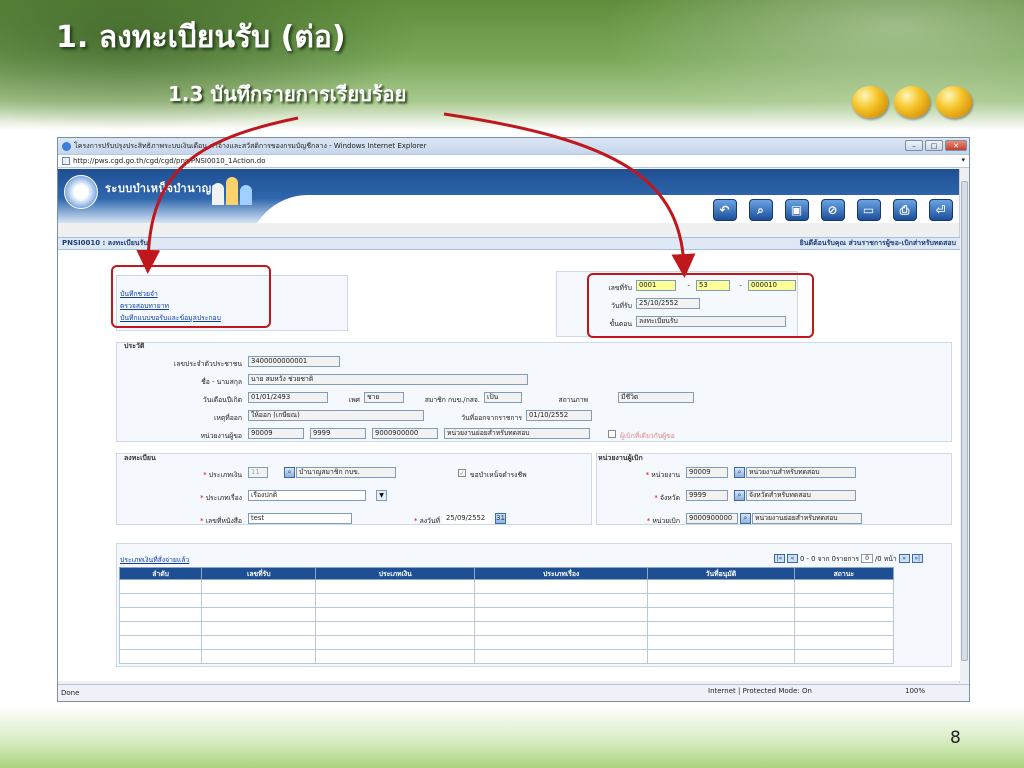 This screenshot has height=768, width=1024. Describe the element at coordinates (915, 691) in the screenshot. I see `zoom-level: 100%` at that location.